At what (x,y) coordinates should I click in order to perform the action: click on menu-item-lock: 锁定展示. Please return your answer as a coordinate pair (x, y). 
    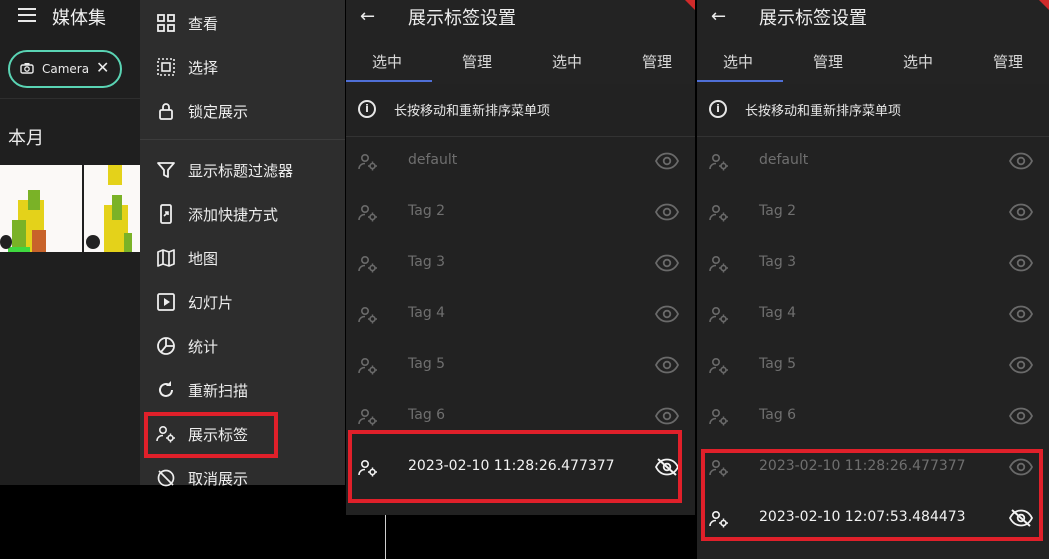
    Looking at the image, I should click on (242, 111).